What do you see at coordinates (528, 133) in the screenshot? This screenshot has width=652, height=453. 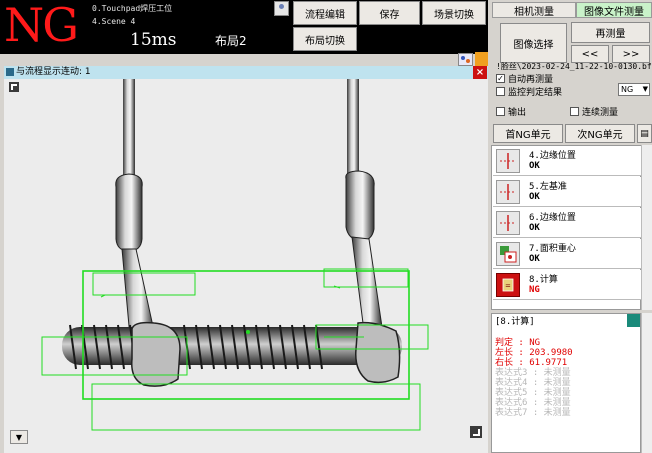 I see `first-ng-unit-button: 首NG单元` at bounding box center [528, 133].